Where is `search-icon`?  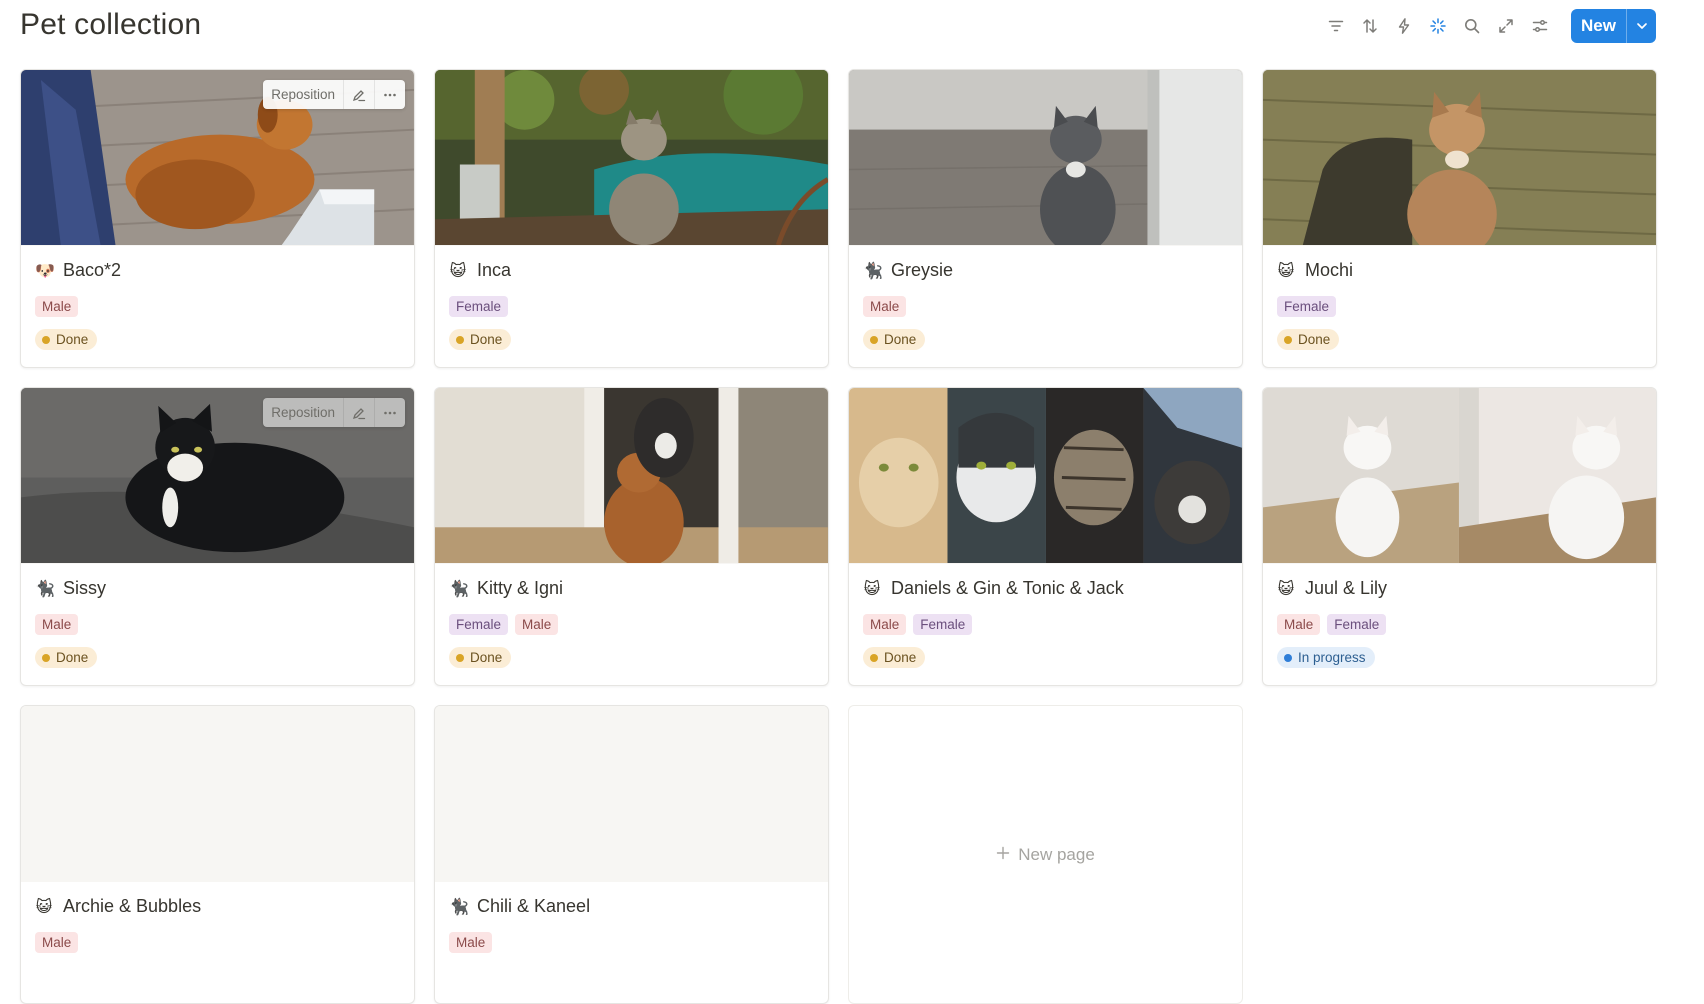 search-icon is located at coordinates (1472, 26).